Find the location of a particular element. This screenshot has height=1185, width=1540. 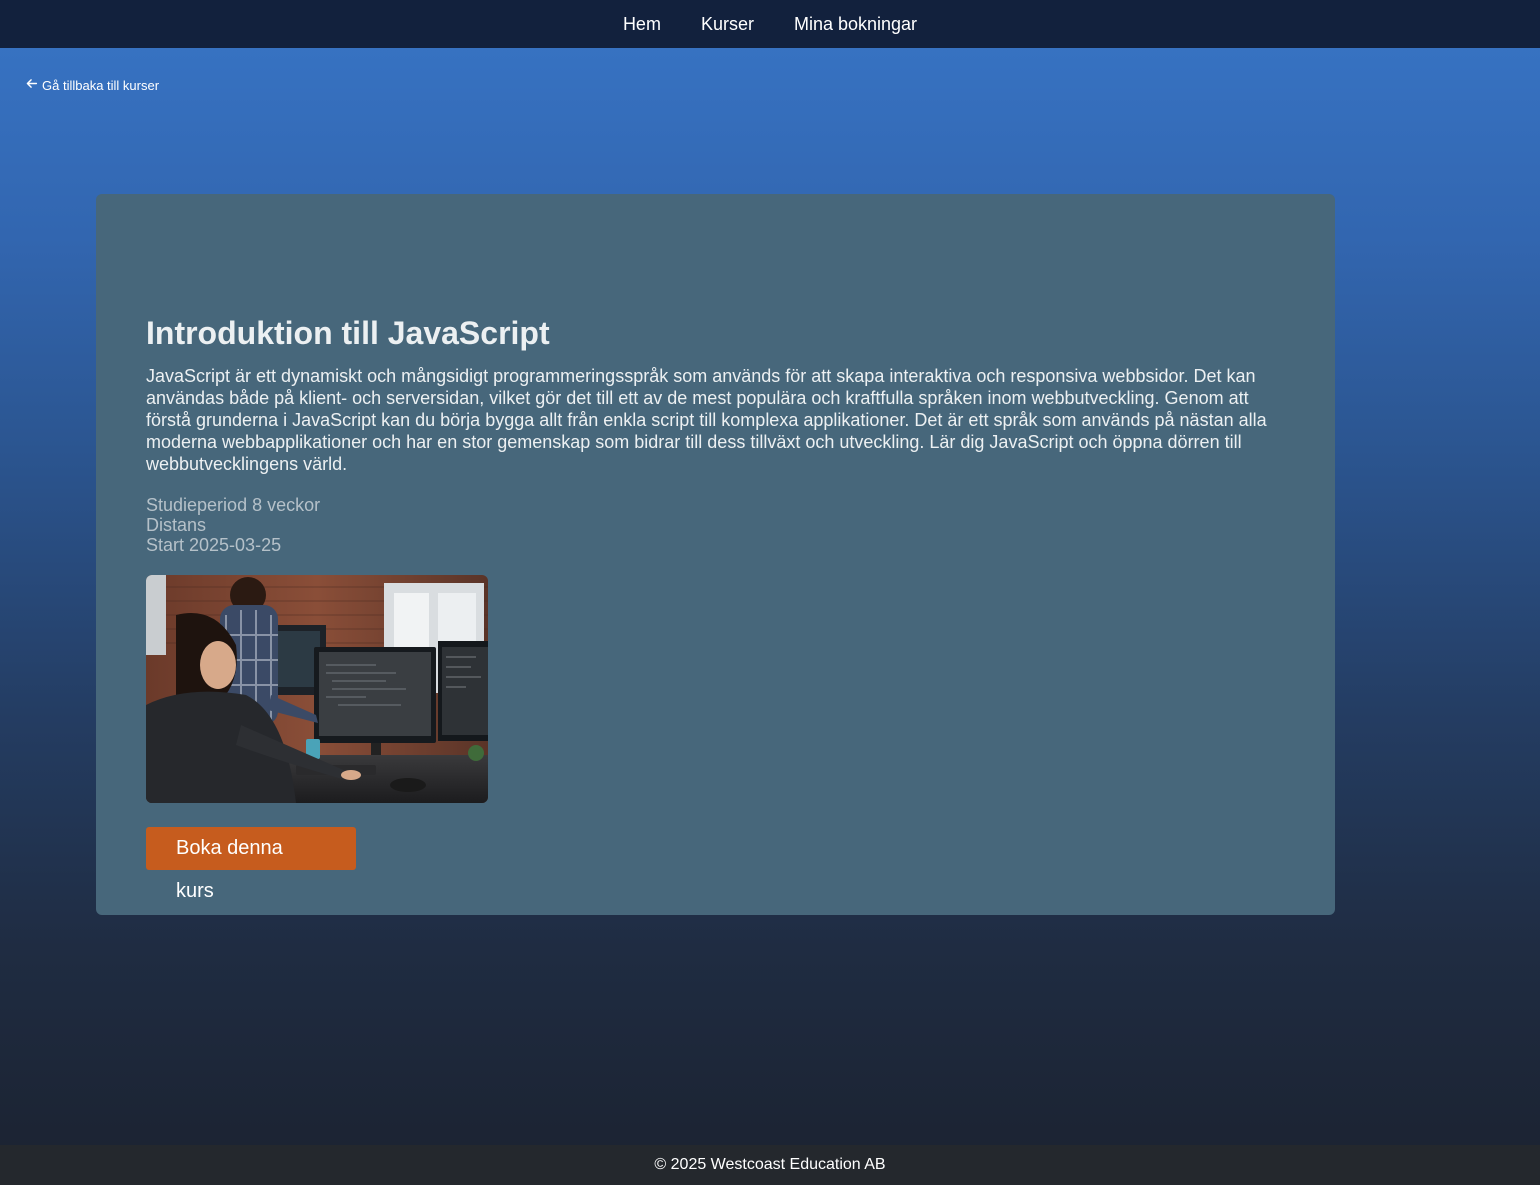

nav-link-mina-bokningar: Mina bokningar is located at coordinates (855, 24).